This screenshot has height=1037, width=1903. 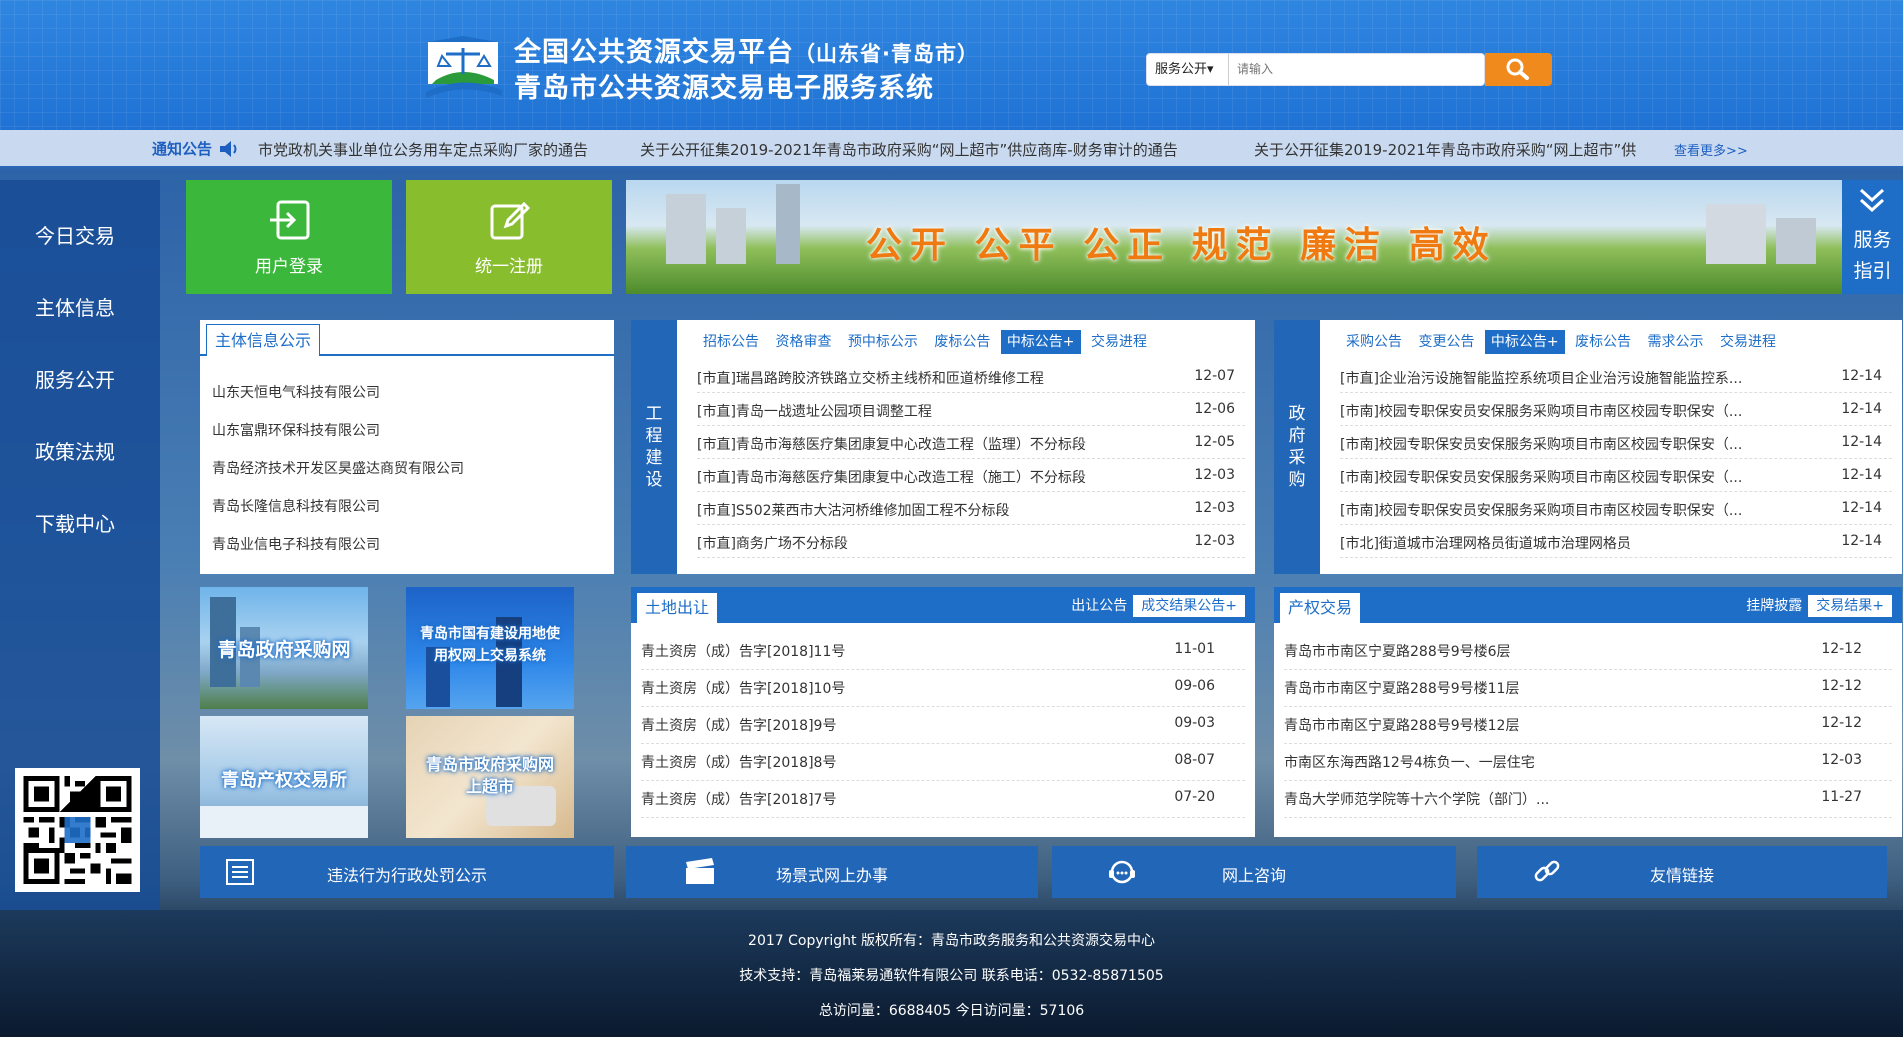 I want to click on search-box: 服务公开▾, so click(x=1315, y=69).